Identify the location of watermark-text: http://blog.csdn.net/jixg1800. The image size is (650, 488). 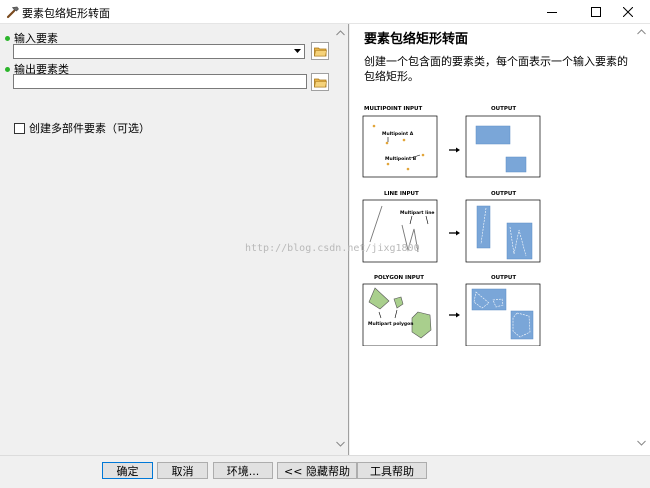
(332, 248).